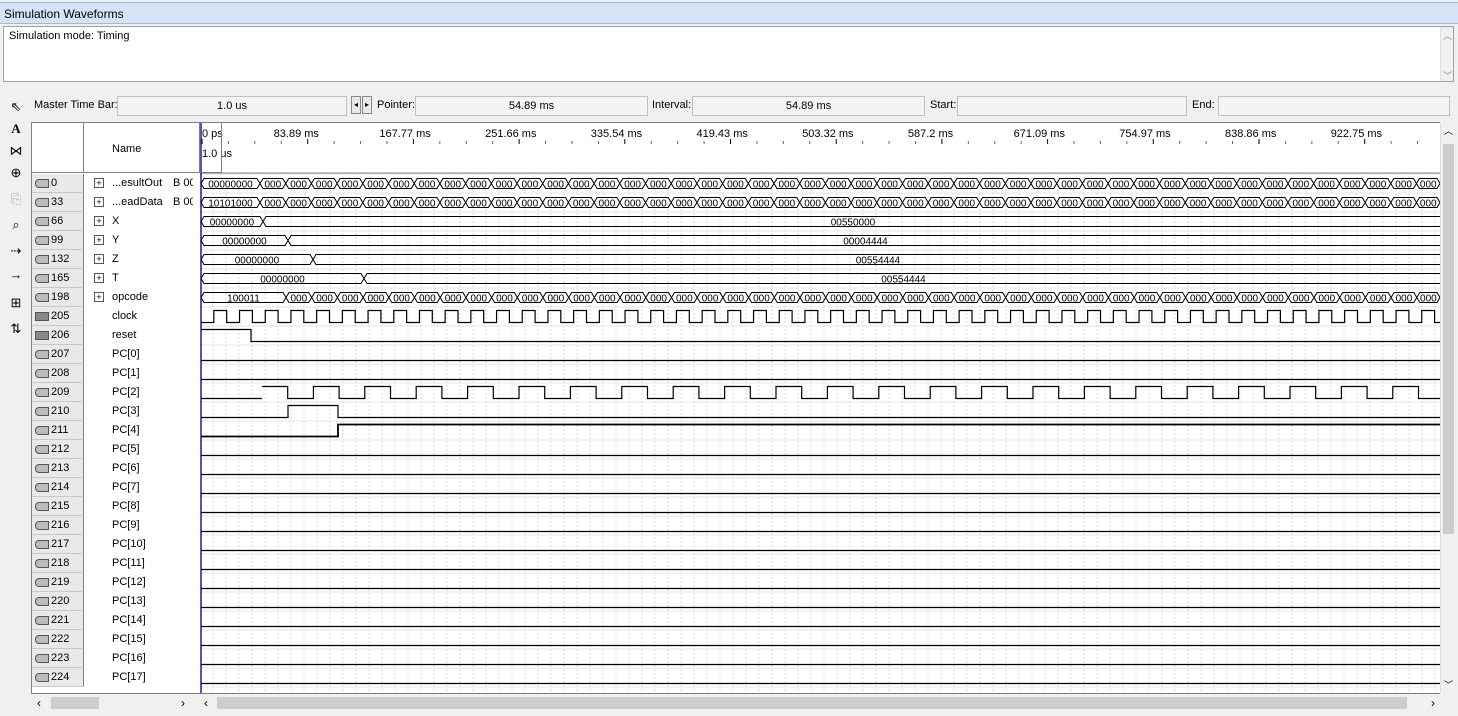 This screenshot has height=716, width=1458. I want to click on signal-id: 213, so click(60, 468).